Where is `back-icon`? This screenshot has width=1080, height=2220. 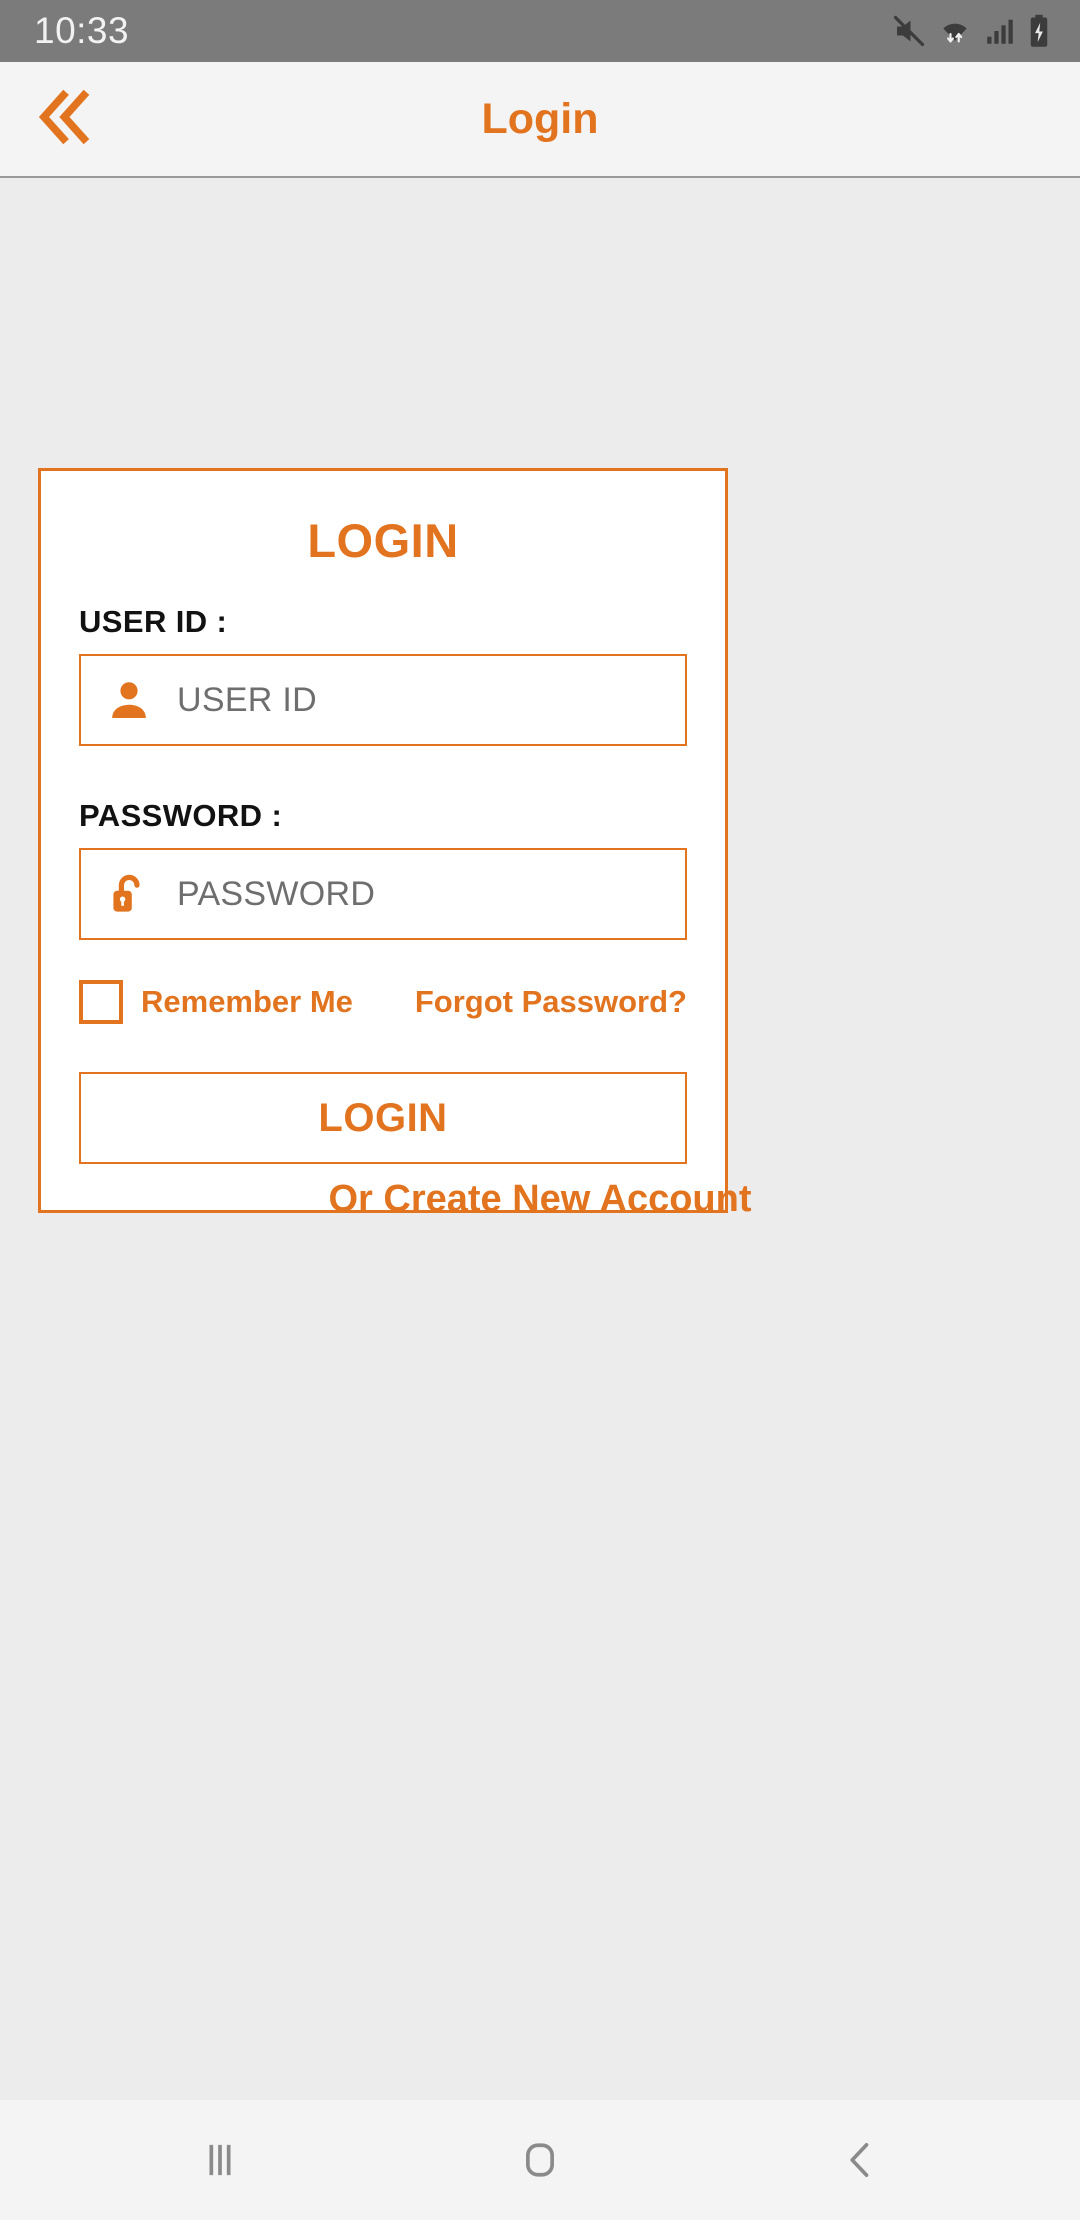 back-icon is located at coordinates (860, 2160).